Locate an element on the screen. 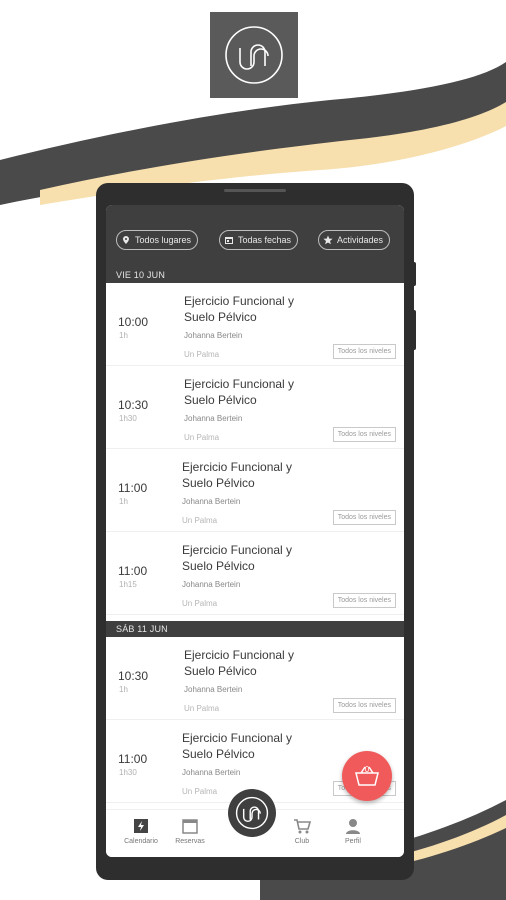 The image size is (506, 900). app-logo is located at coordinates (254, 55).